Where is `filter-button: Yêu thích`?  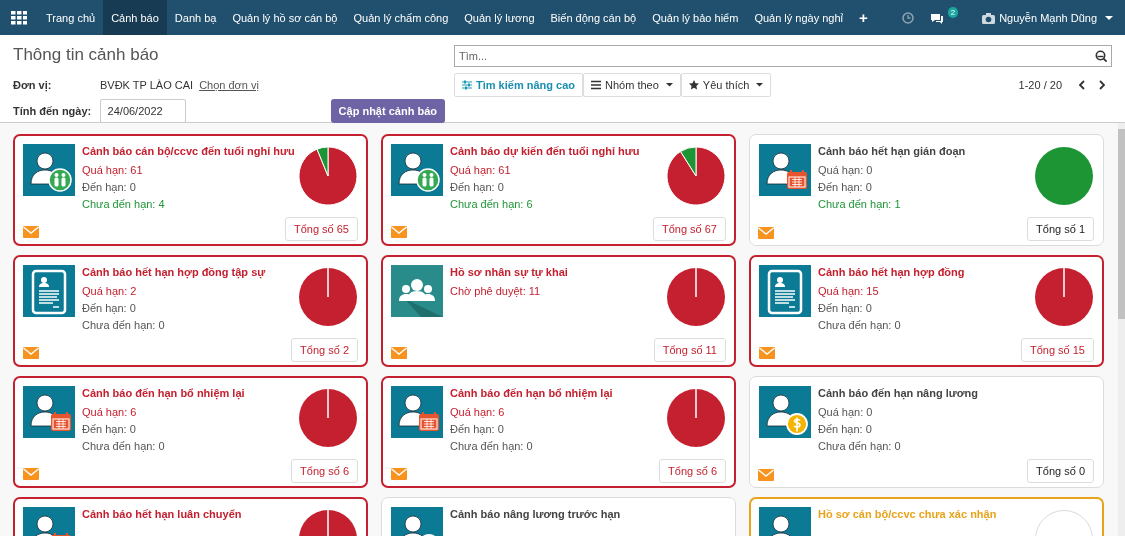
filter-button: Yêu thích is located at coordinates (726, 85).